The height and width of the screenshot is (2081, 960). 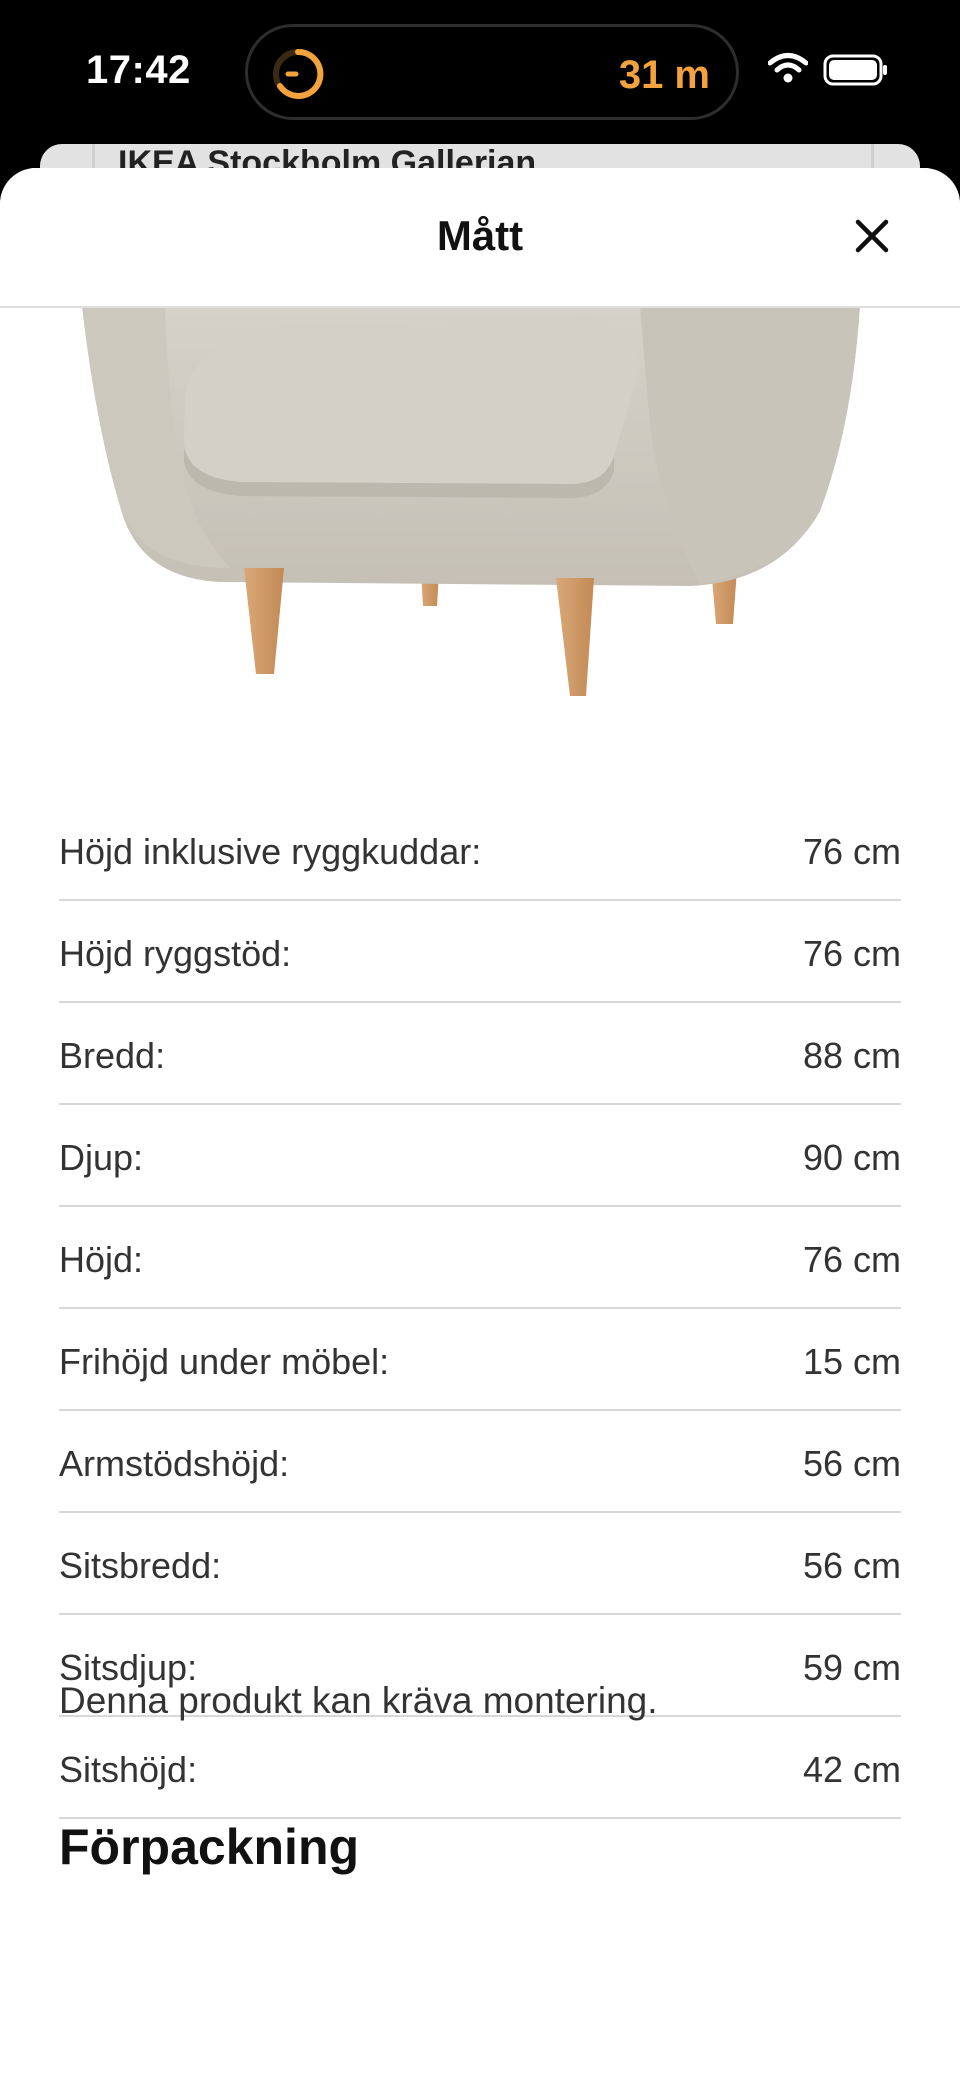 What do you see at coordinates (270, 851) in the screenshot?
I see `dimension-label: Höjd inklusive ryggkuddar:` at bounding box center [270, 851].